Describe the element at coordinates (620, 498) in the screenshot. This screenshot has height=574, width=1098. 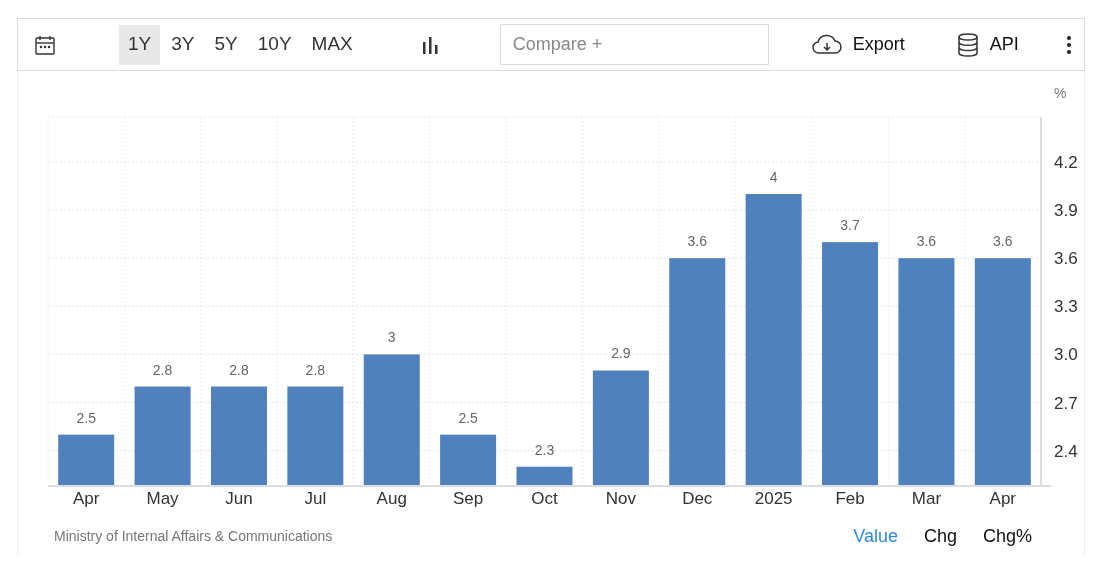
I see `x-axis-label: Nov` at that location.